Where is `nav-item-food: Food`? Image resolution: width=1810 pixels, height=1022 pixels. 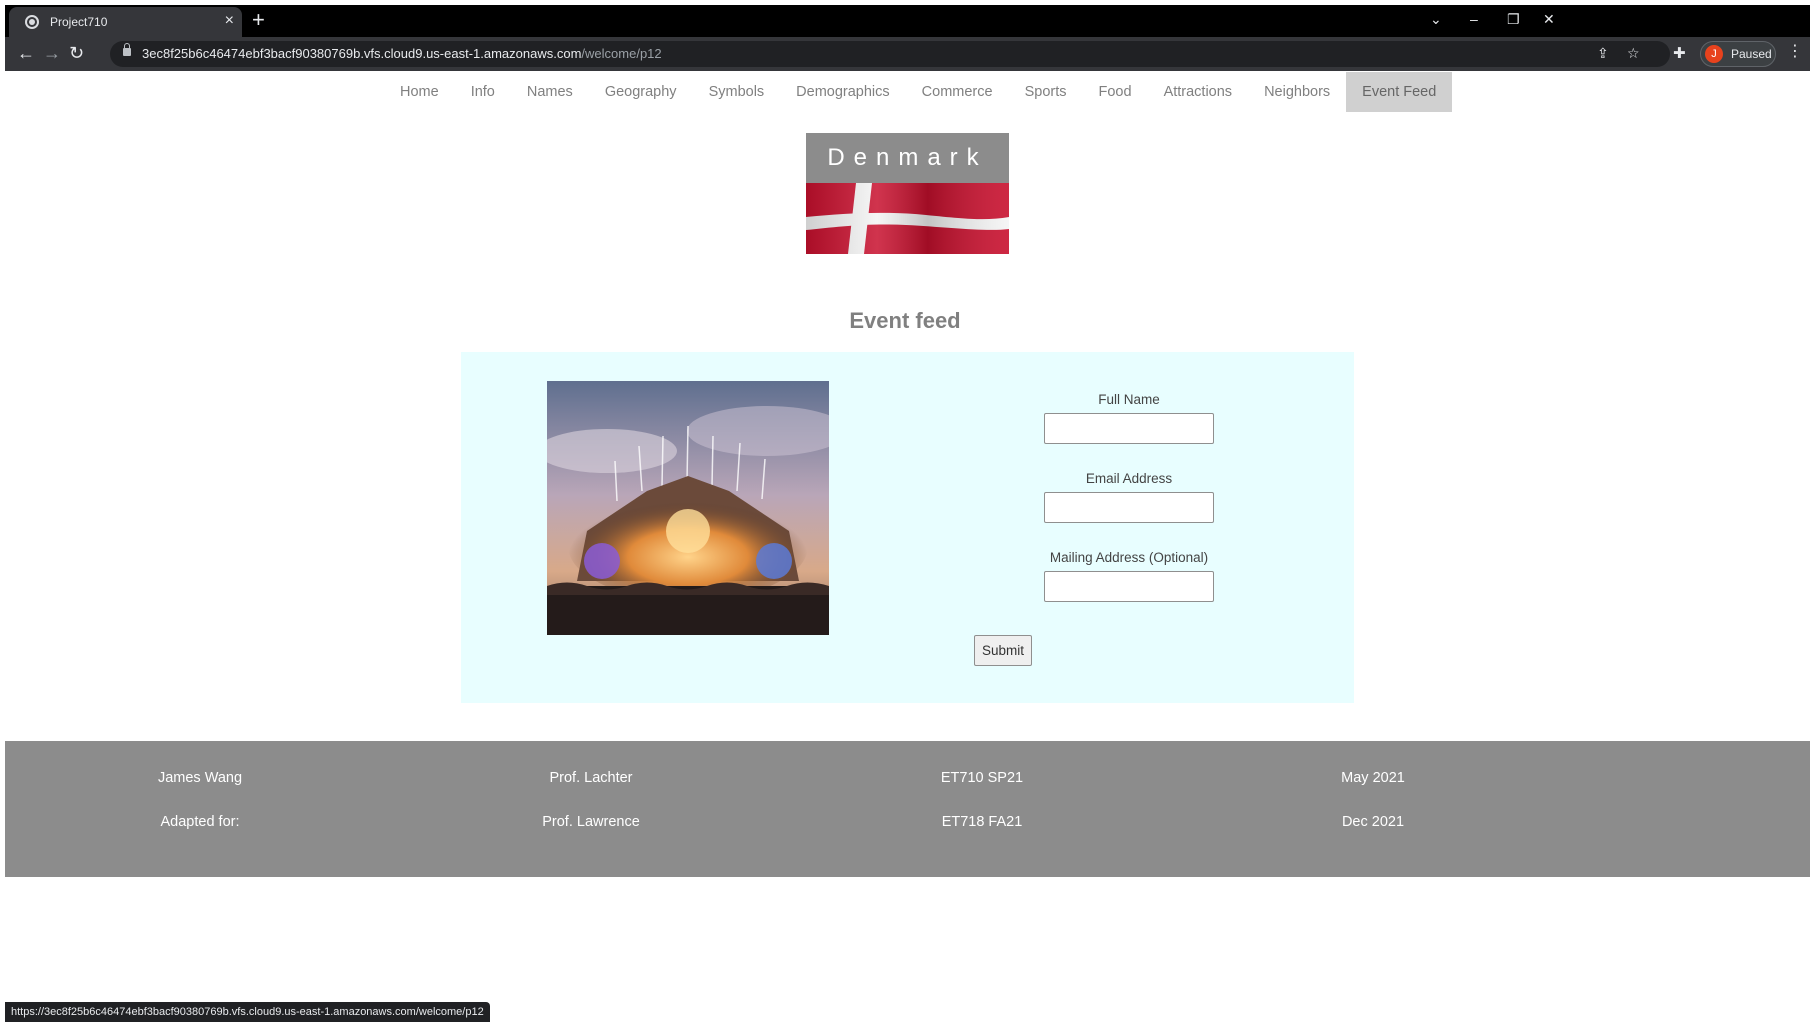 nav-item-food: Food is located at coordinates (1115, 92).